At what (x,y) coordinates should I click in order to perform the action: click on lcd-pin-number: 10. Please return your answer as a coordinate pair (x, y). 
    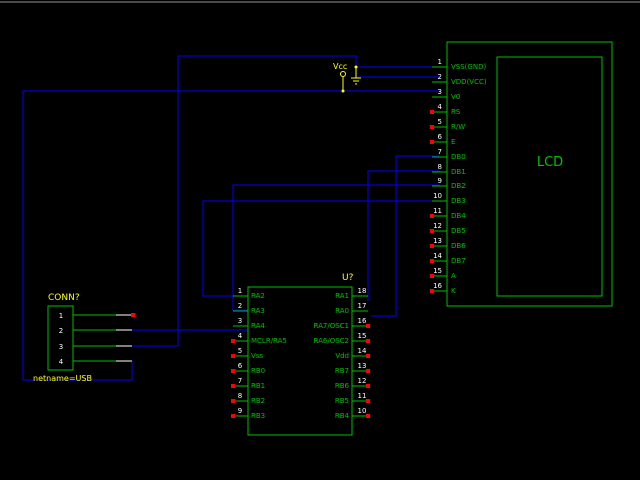
    Looking at the image, I should click on (437, 196).